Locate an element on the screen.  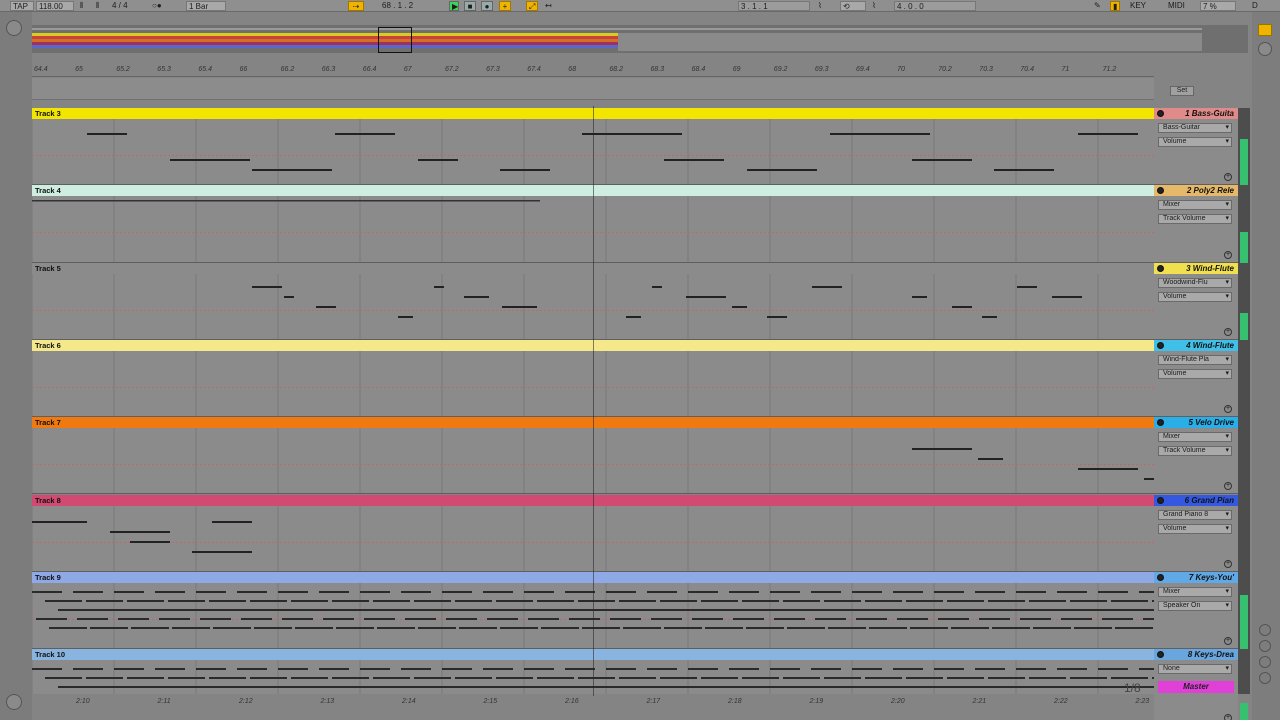
arrangement-overview is located at coordinates (640, 39).